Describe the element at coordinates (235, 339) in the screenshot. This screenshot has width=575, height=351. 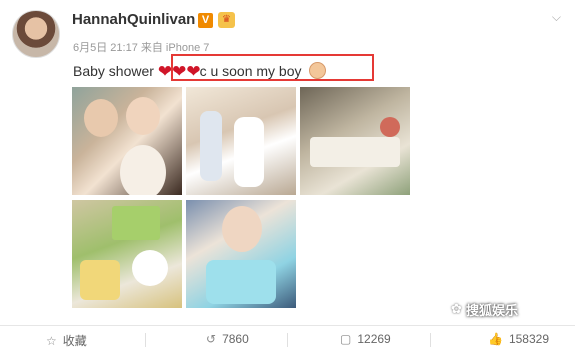
I see `repost-count: 7860` at that location.